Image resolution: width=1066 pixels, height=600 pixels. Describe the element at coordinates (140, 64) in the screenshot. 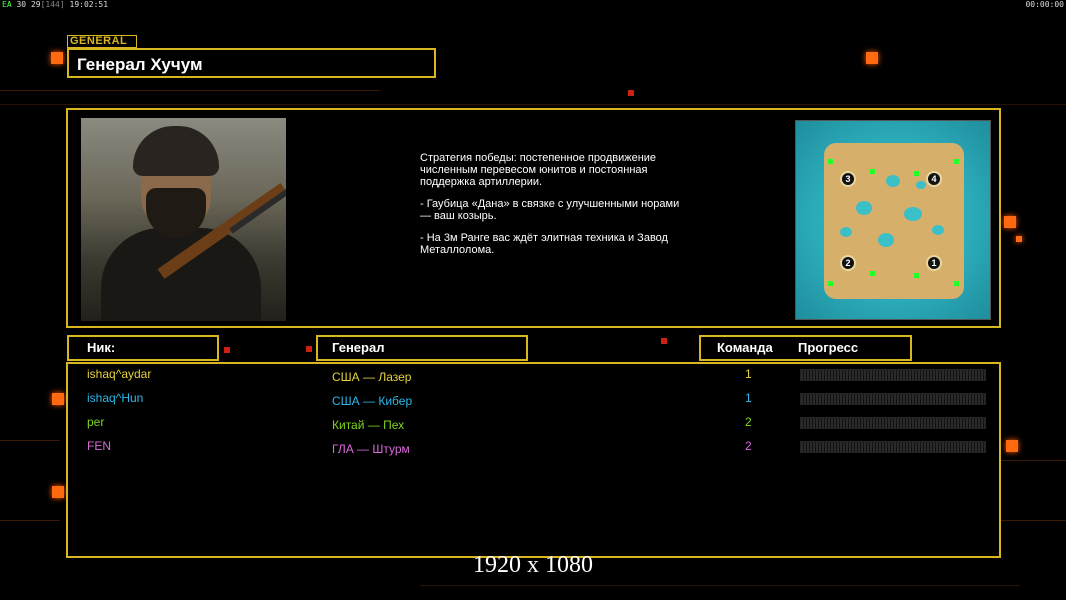

I see `general-title: Генерал Хучум` at that location.